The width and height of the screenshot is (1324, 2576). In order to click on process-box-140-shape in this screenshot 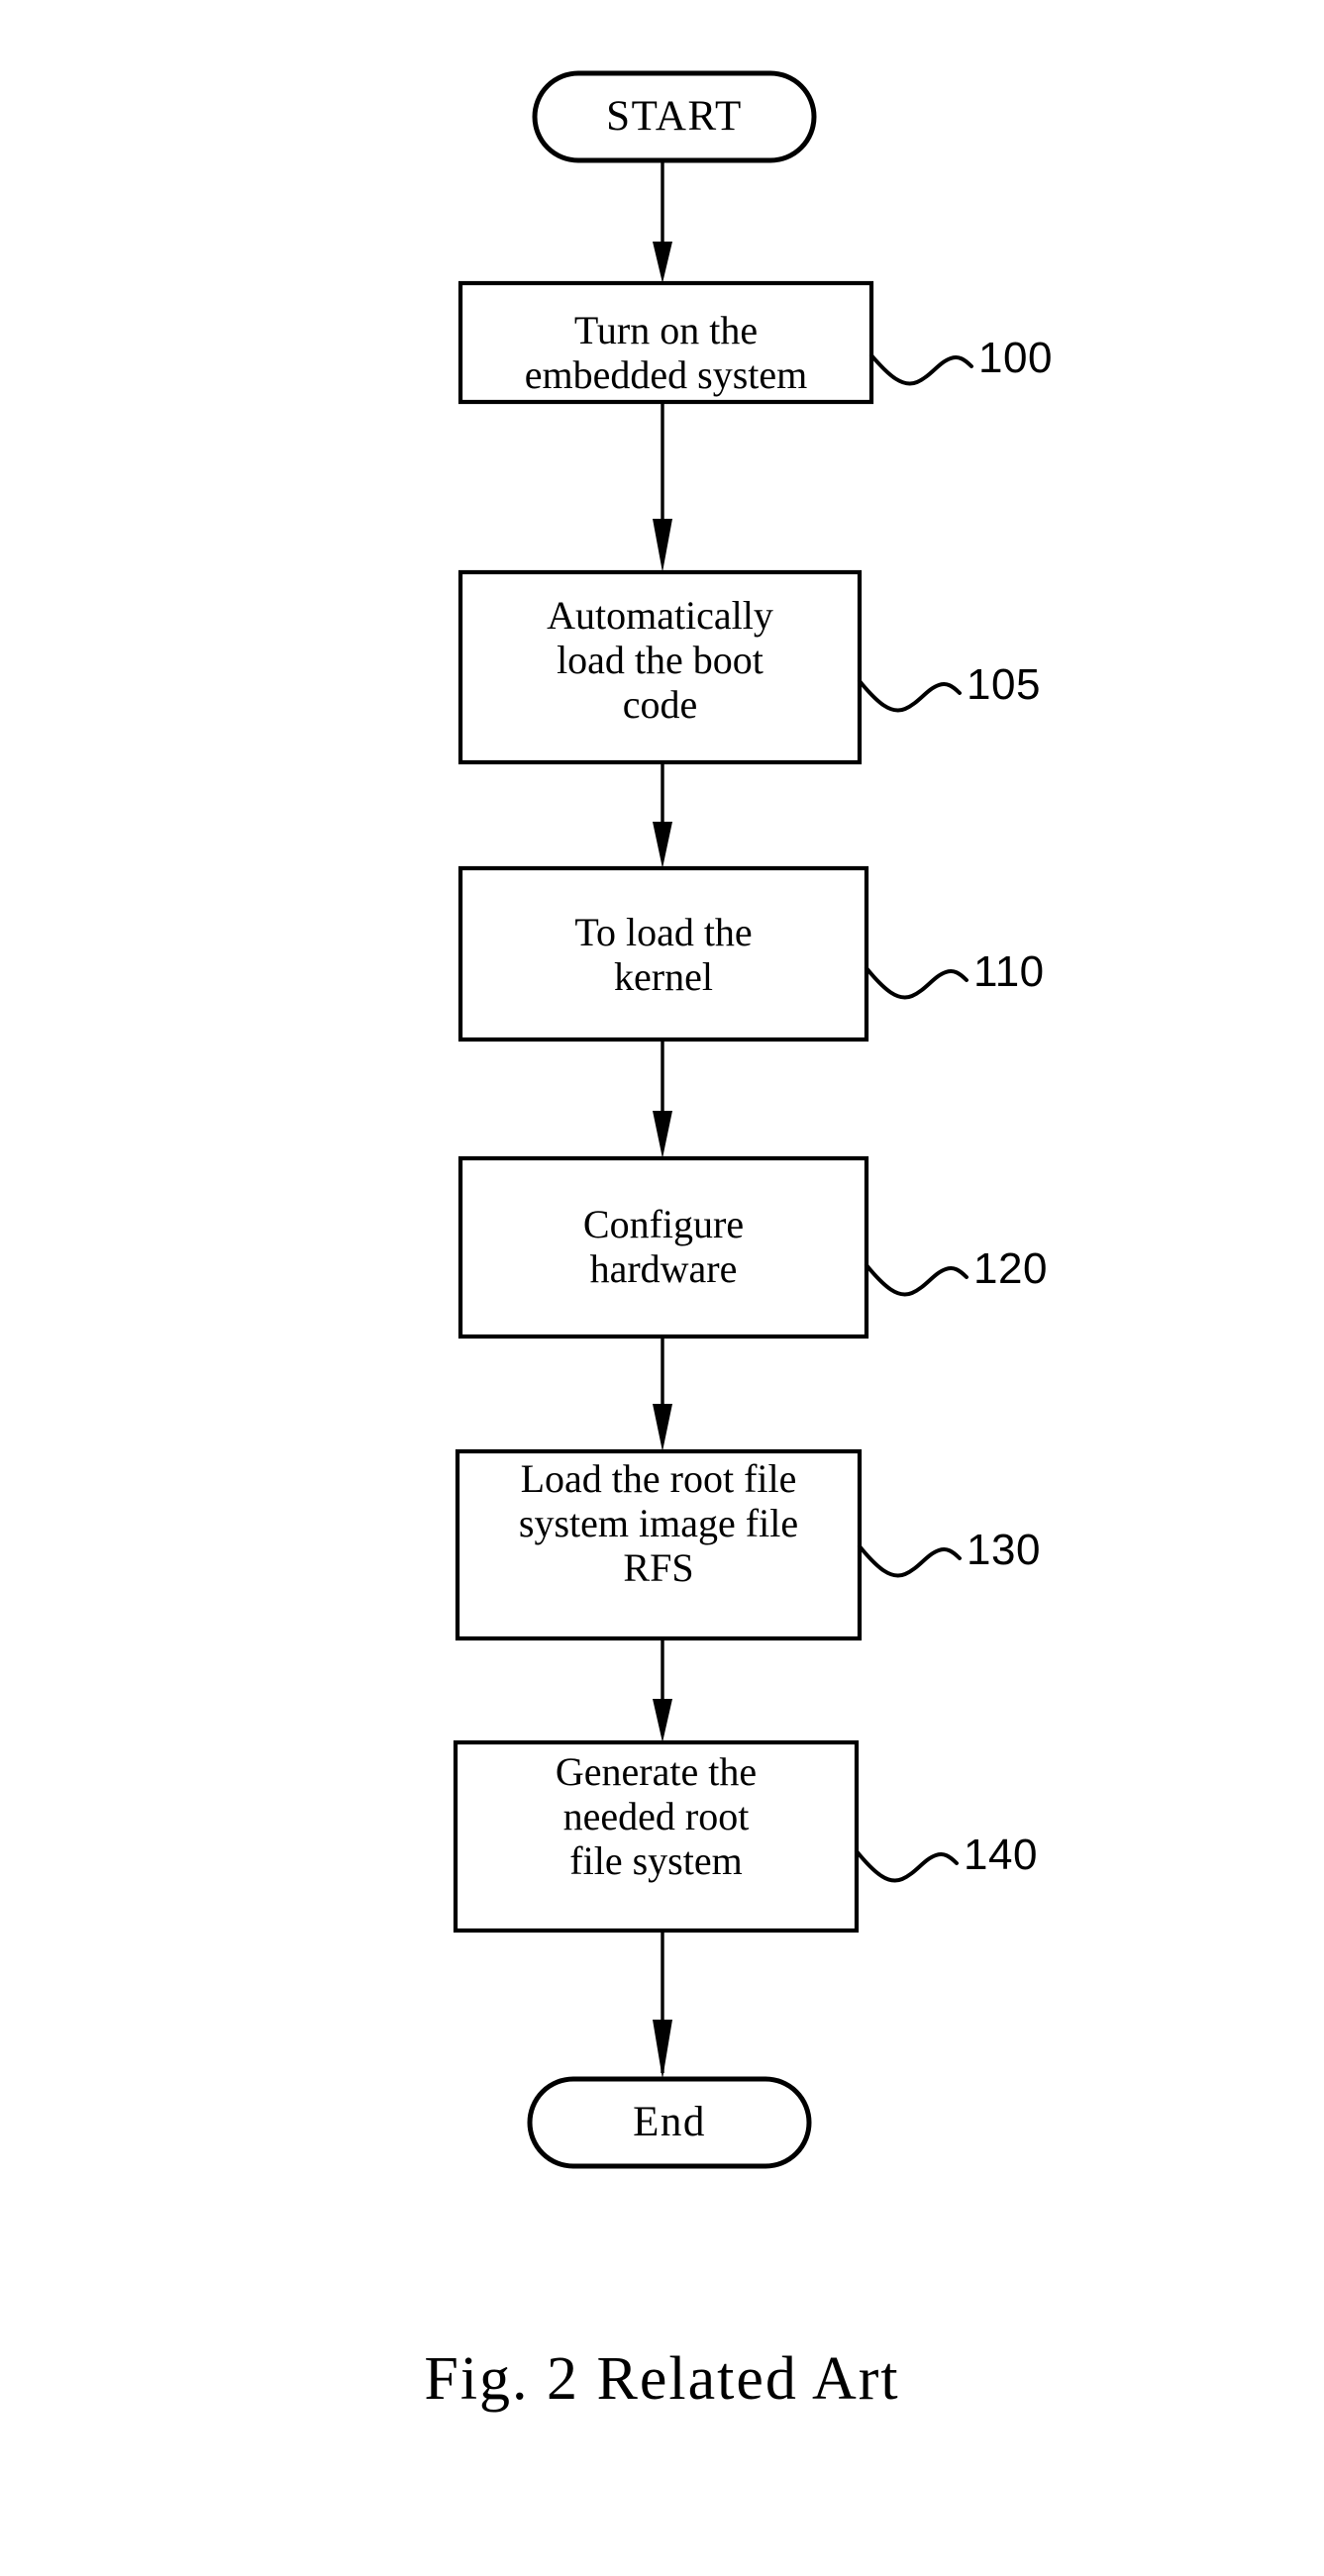, I will do `click(656, 1836)`.